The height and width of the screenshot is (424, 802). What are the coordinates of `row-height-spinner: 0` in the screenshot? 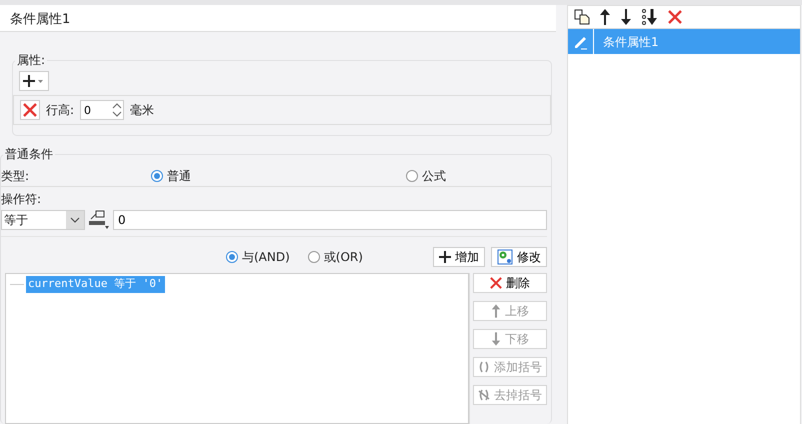 It's located at (102, 110).